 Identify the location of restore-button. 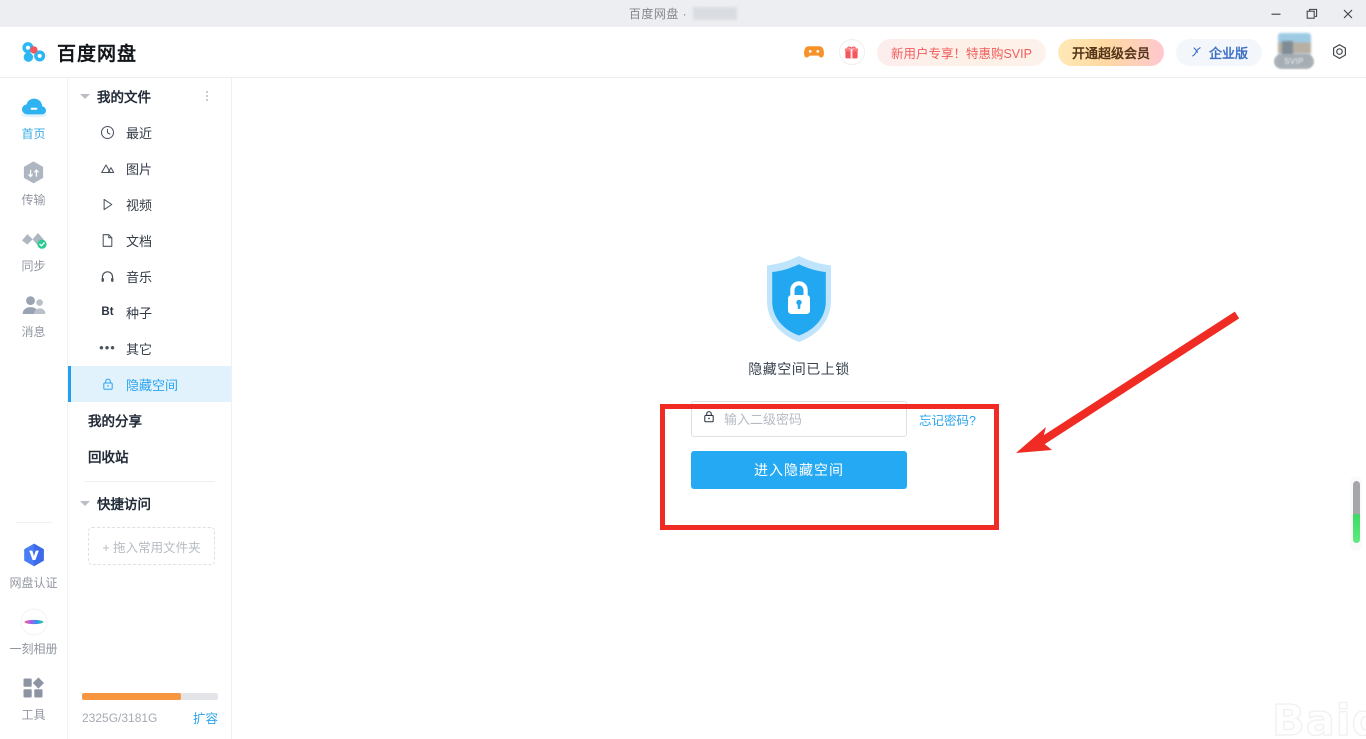
(1312, 13).